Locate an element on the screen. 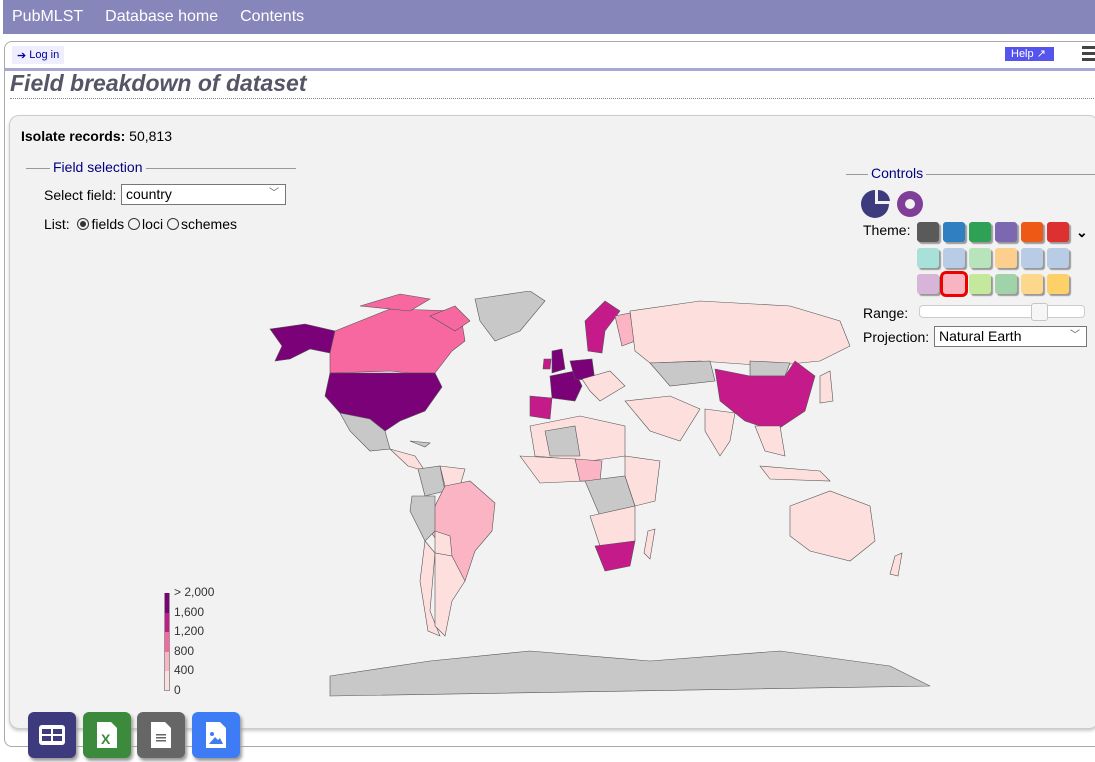 This screenshot has width=1095, height=762. projection-label: Projection: is located at coordinates (896, 337).